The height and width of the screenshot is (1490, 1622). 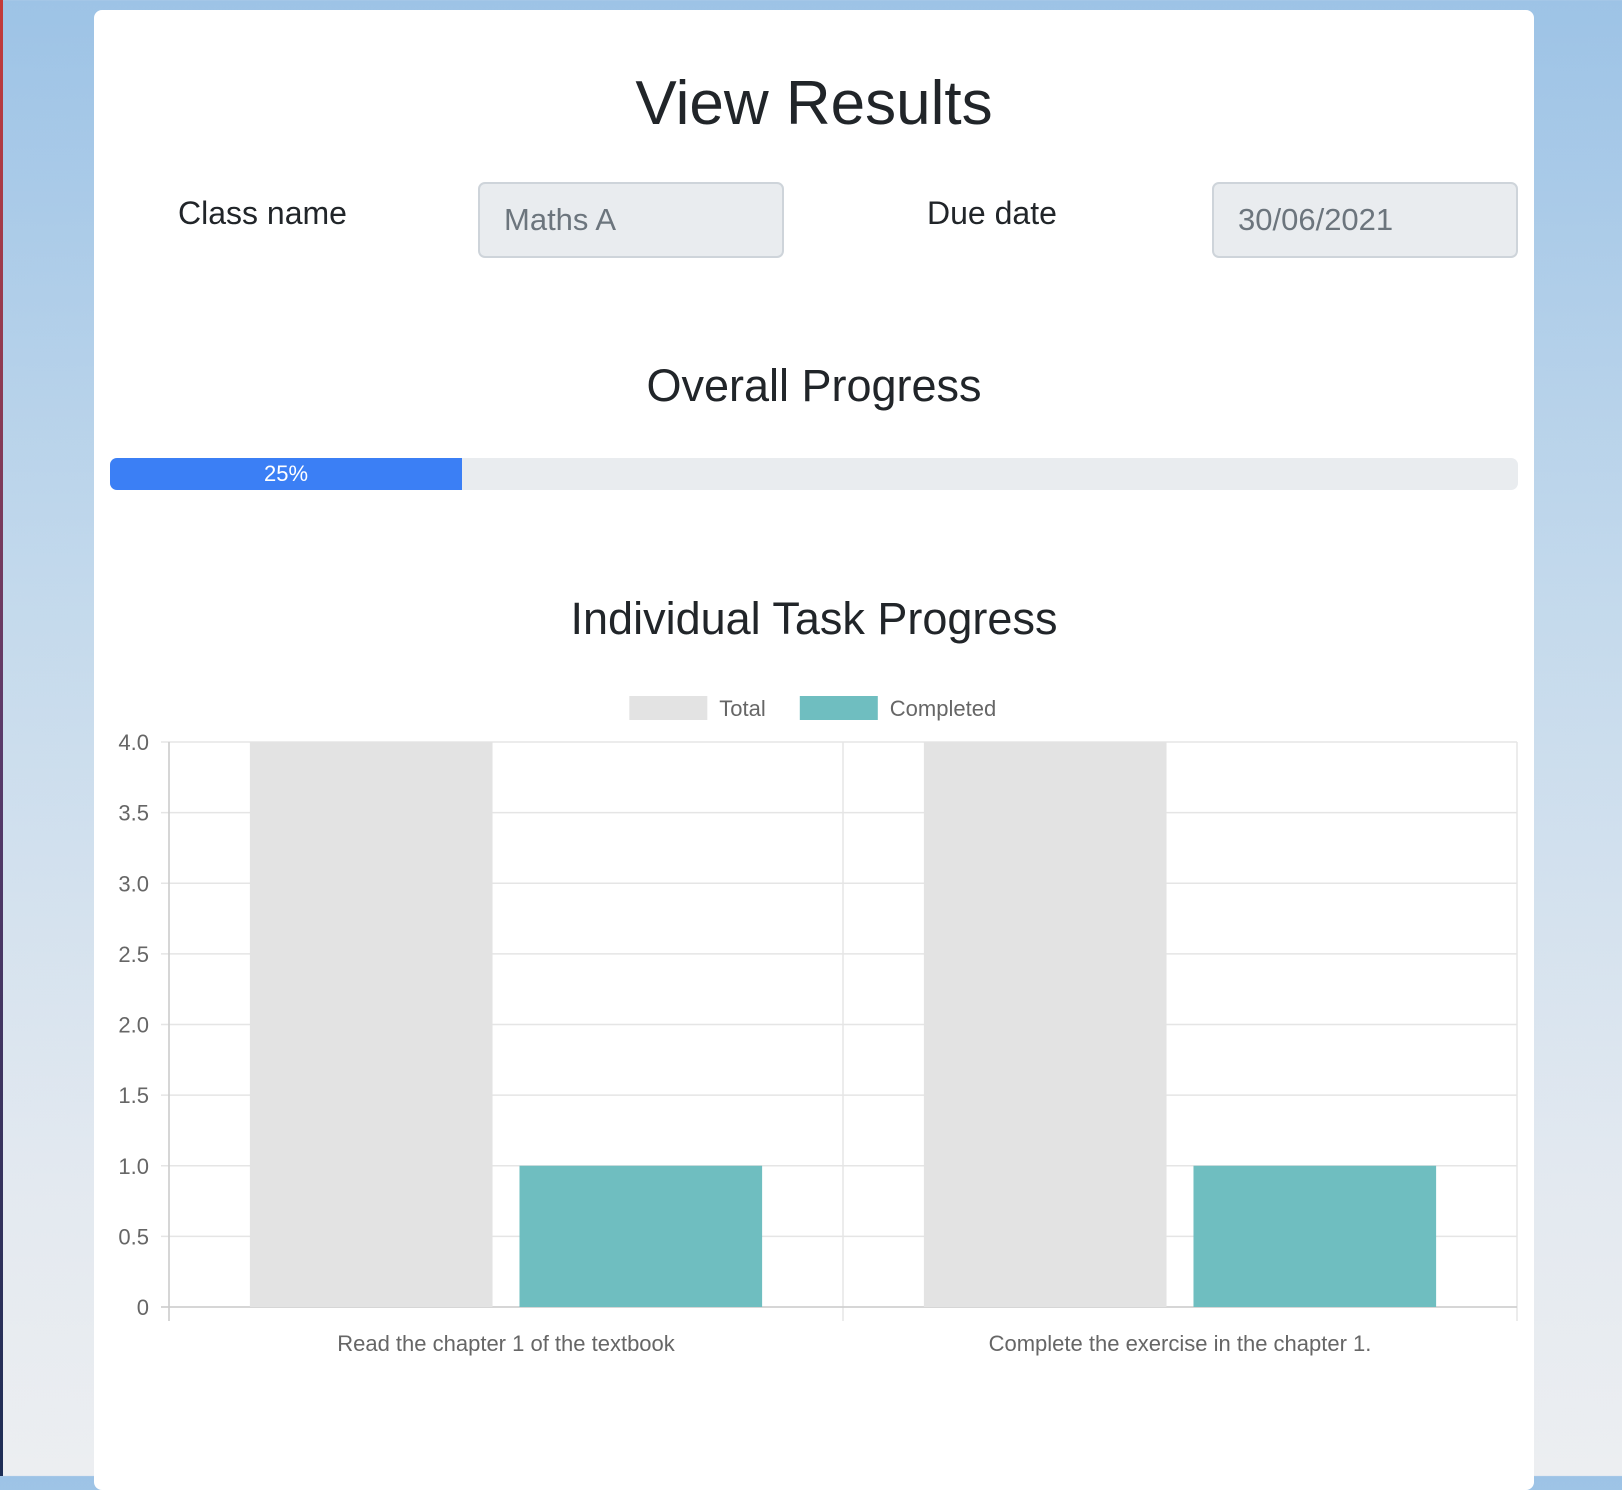 I want to click on y-tick-label: 1.0, so click(x=133, y=1166).